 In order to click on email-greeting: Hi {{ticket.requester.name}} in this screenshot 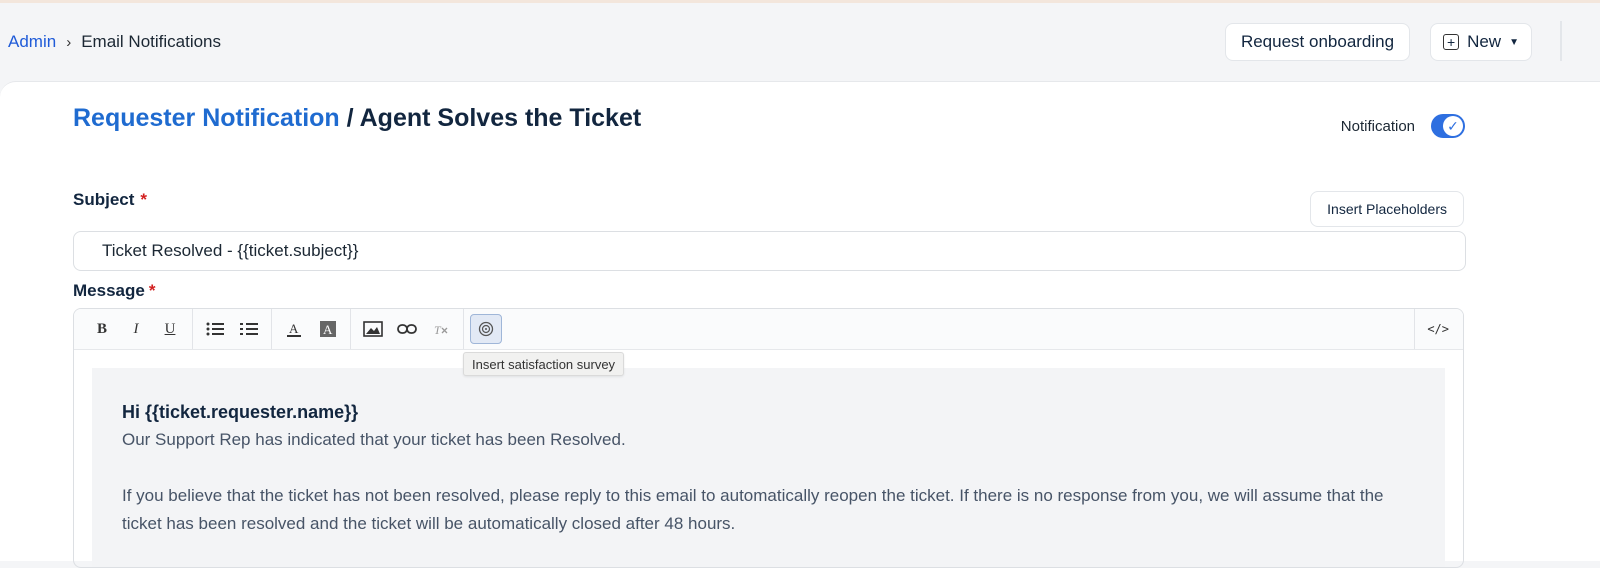, I will do `click(240, 412)`.